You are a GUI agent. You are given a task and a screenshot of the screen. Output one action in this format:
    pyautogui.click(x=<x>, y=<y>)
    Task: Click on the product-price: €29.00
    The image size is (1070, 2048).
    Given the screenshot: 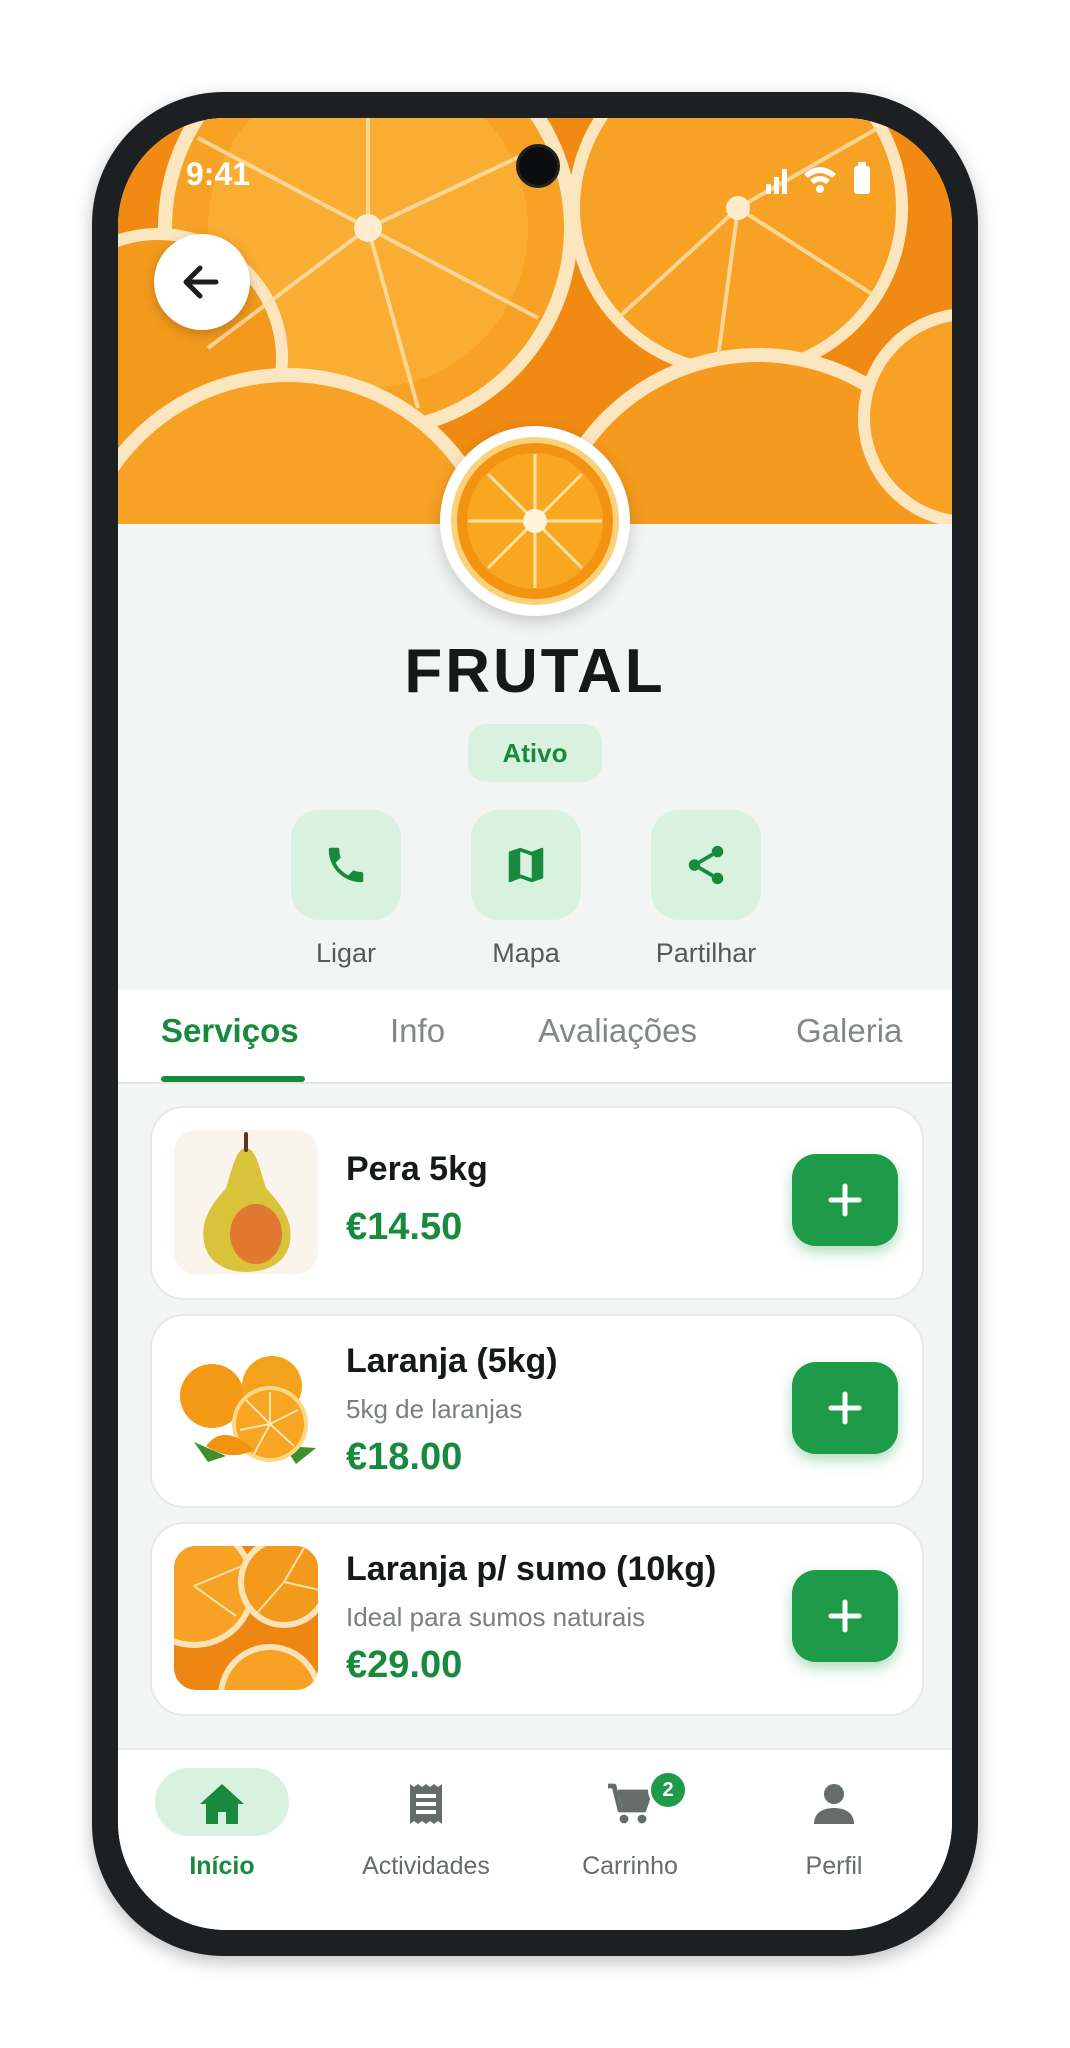 What is the action you would take?
    pyautogui.click(x=404, y=1665)
    